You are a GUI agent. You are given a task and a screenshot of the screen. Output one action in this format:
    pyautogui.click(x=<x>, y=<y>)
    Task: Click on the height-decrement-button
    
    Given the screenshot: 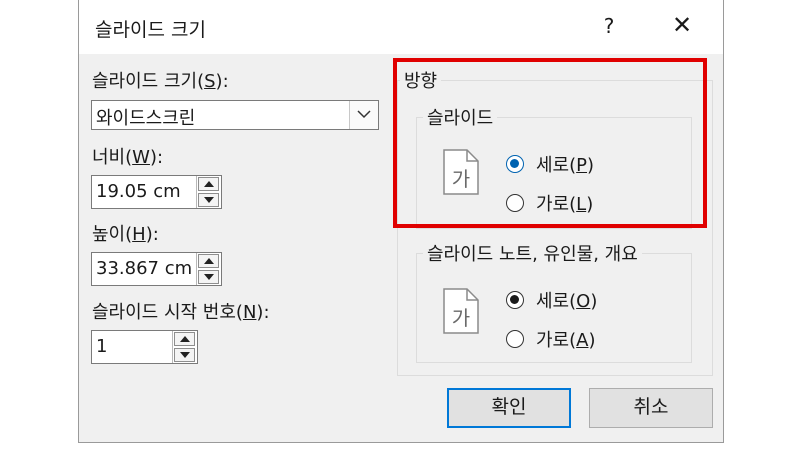 What is the action you would take?
    pyautogui.click(x=208, y=277)
    